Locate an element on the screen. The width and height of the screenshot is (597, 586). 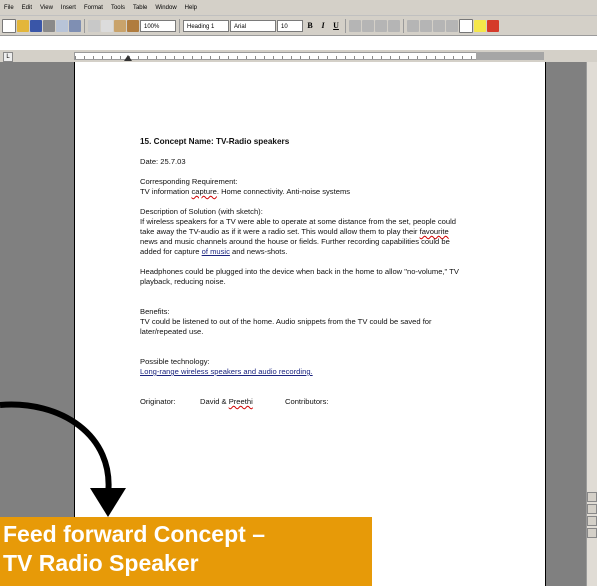
outdent-icon is located at coordinates (439, 25).